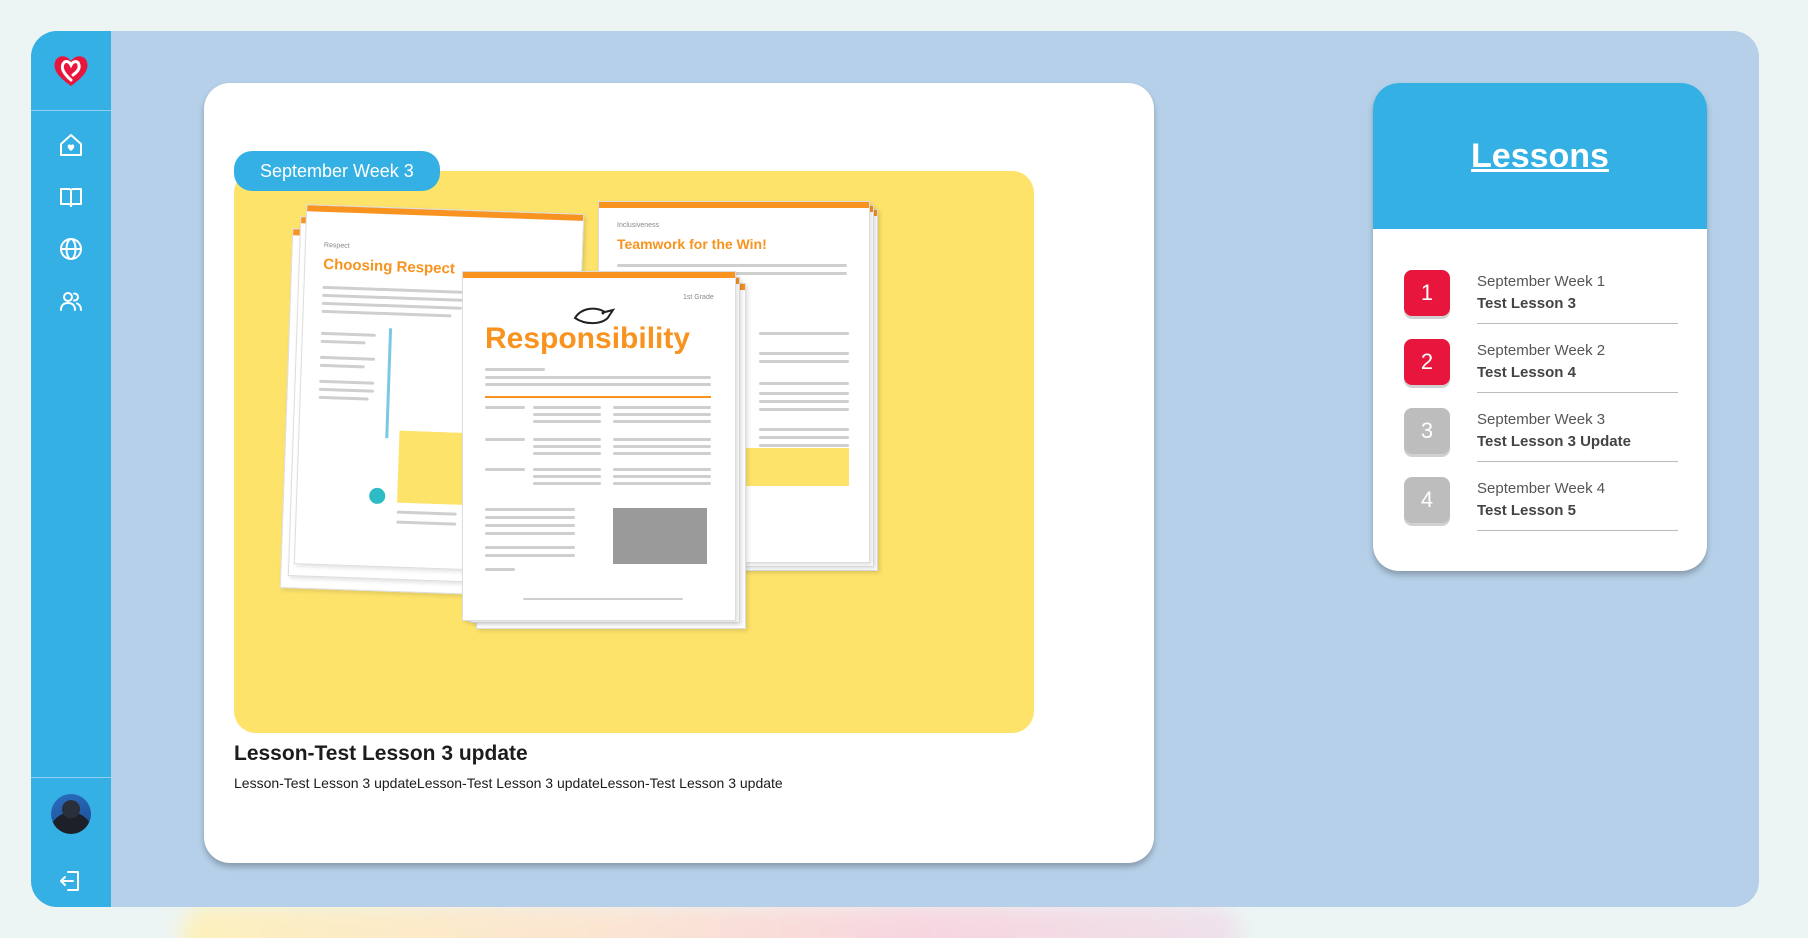 The width and height of the screenshot is (1808, 938). Describe the element at coordinates (1427, 431) in the screenshot. I see `lesson-number-badge: 3` at that location.